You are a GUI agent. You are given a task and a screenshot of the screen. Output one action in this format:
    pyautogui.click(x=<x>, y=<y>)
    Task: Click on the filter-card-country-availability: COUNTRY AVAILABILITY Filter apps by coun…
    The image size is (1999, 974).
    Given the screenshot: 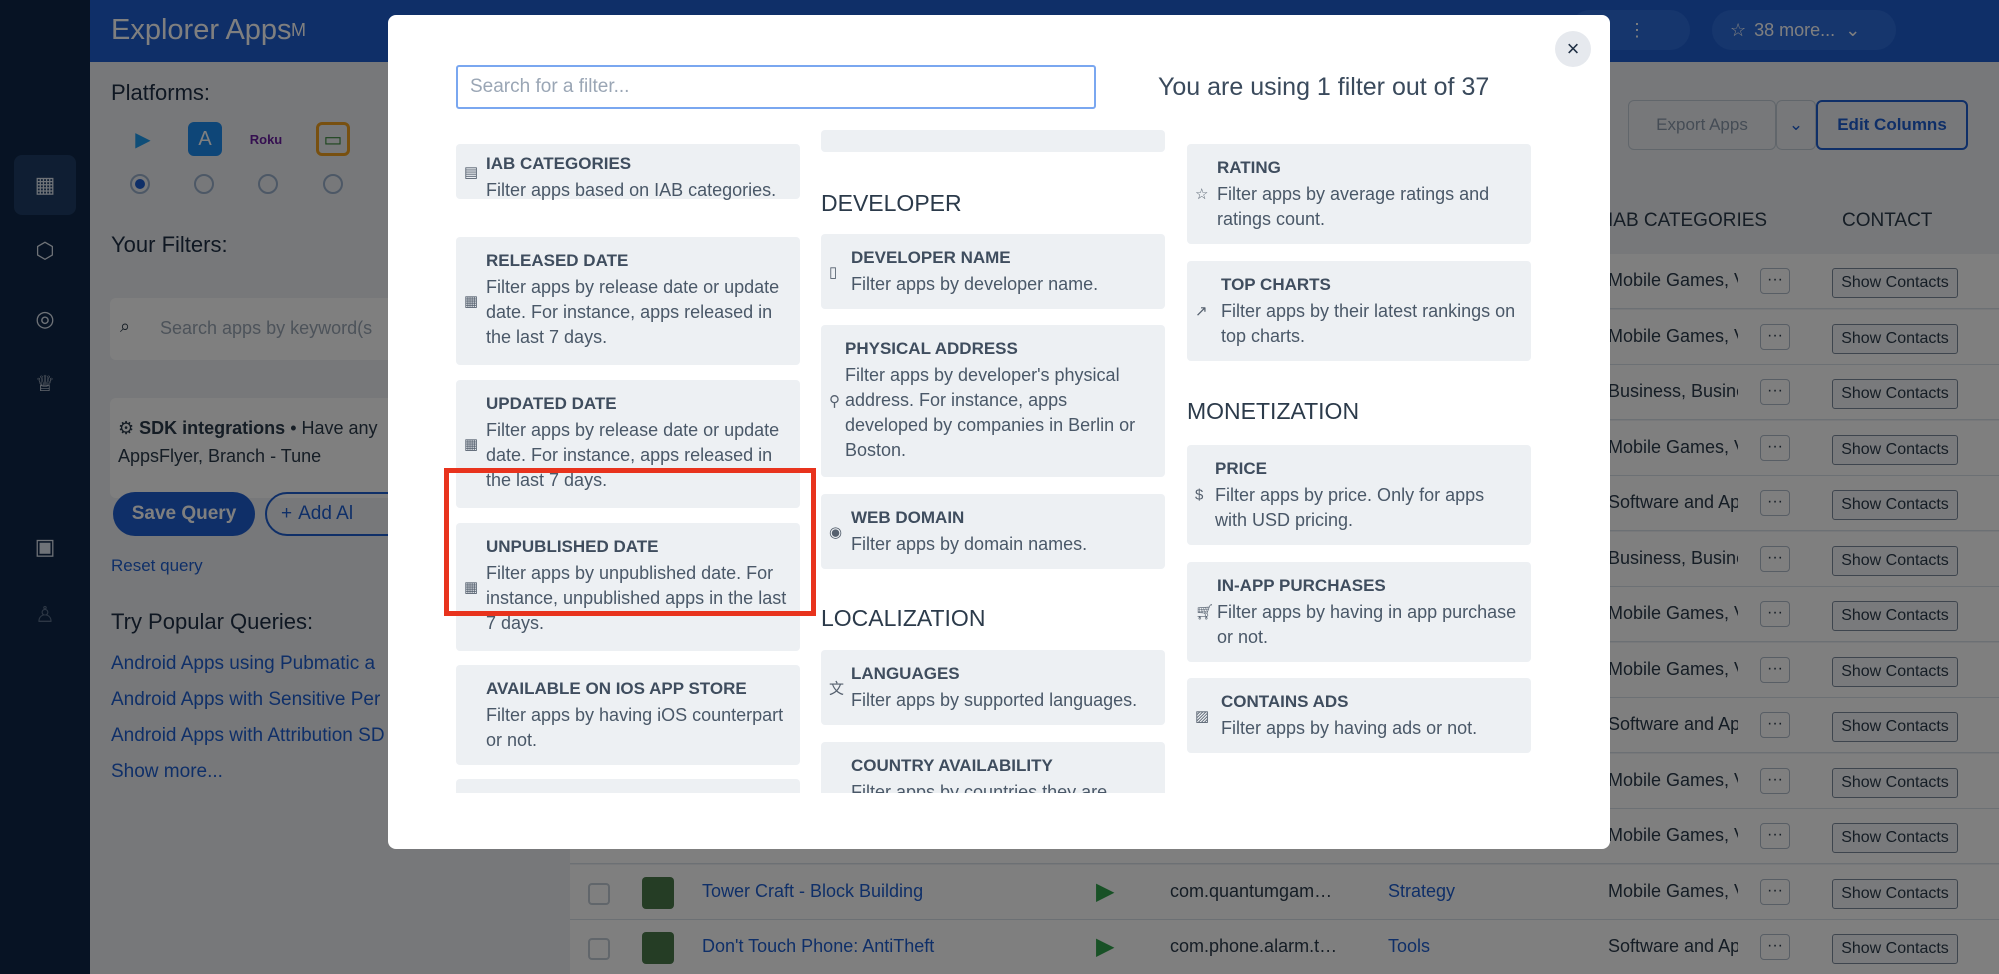 What is the action you would take?
    pyautogui.click(x=993, y=767)
    